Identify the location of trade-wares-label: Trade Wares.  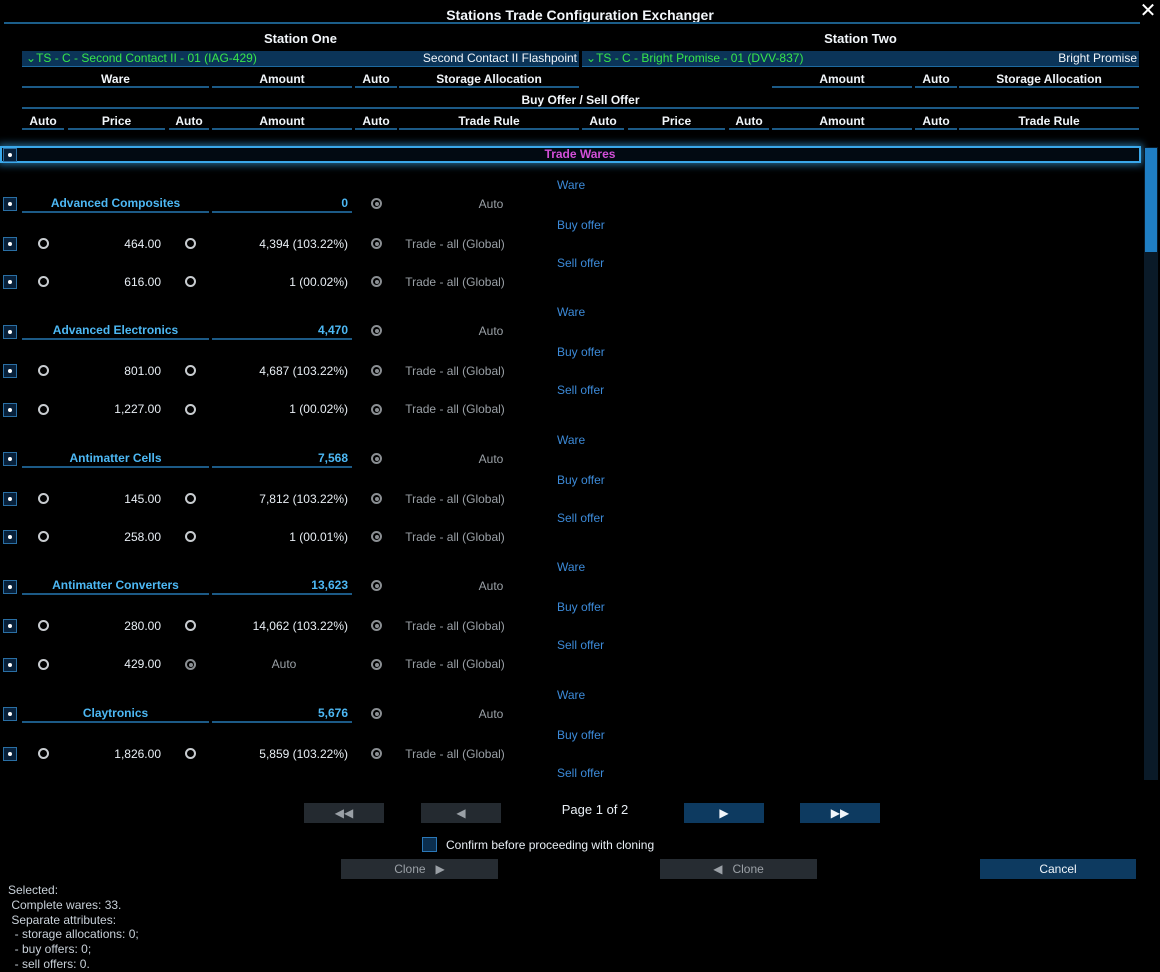
(580, 154).